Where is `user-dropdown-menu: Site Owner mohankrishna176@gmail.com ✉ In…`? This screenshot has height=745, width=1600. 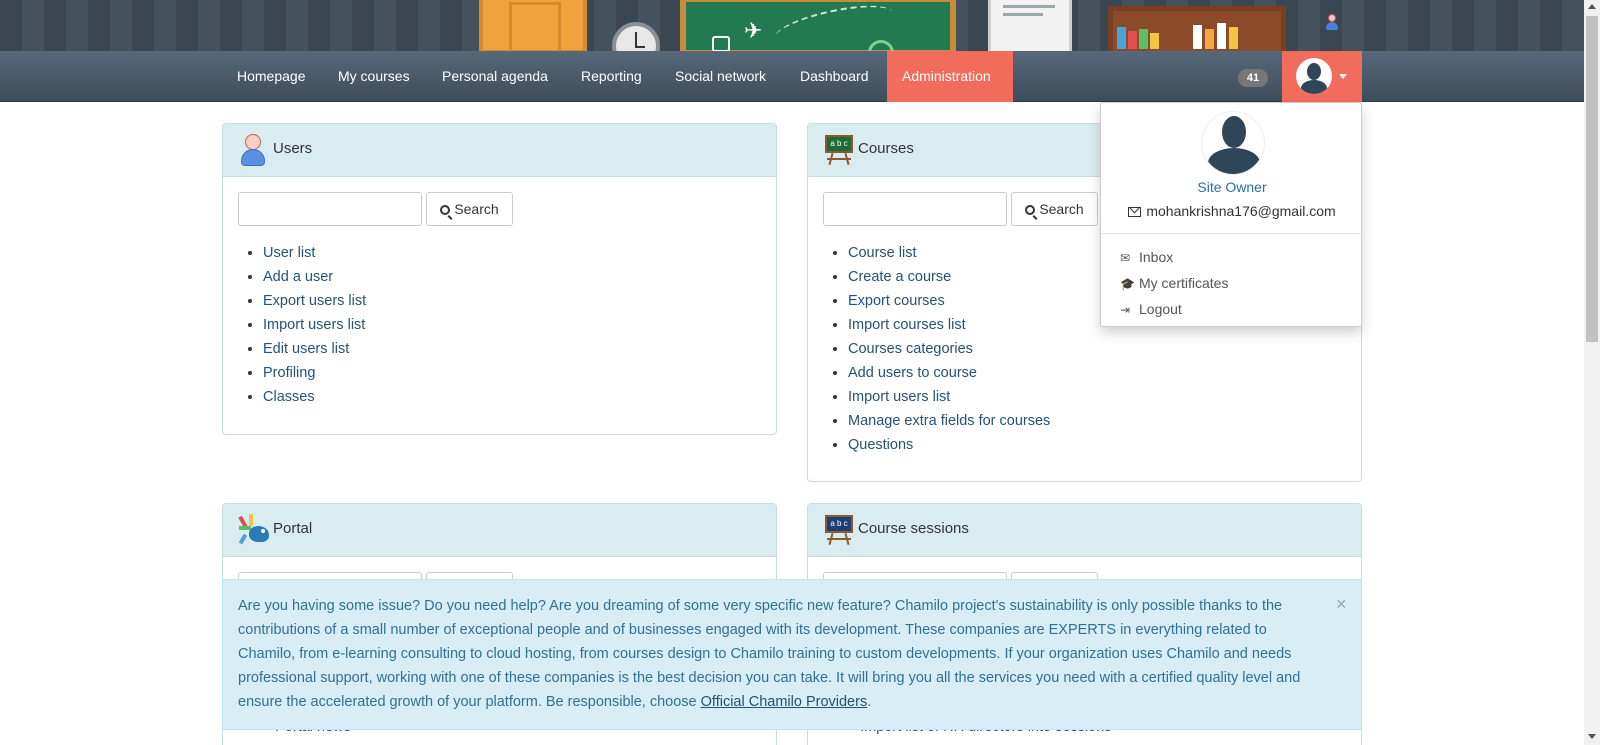 user-dropdown-menu: Site Owner mohankrishna176@gmail.com ✉ In… is located at coordinates (1231, 214).